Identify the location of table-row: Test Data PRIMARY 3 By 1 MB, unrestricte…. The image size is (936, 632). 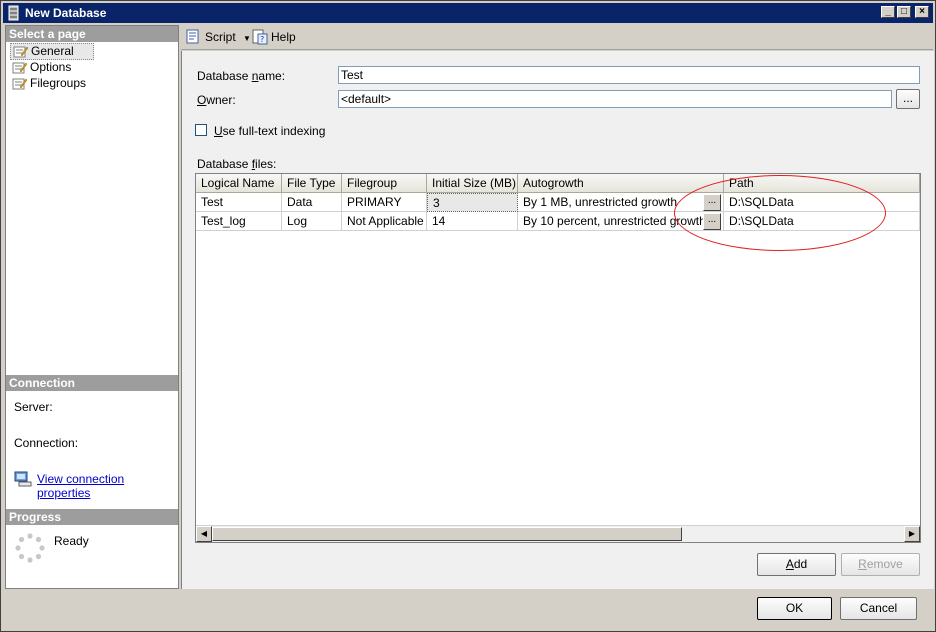
(558, 202).